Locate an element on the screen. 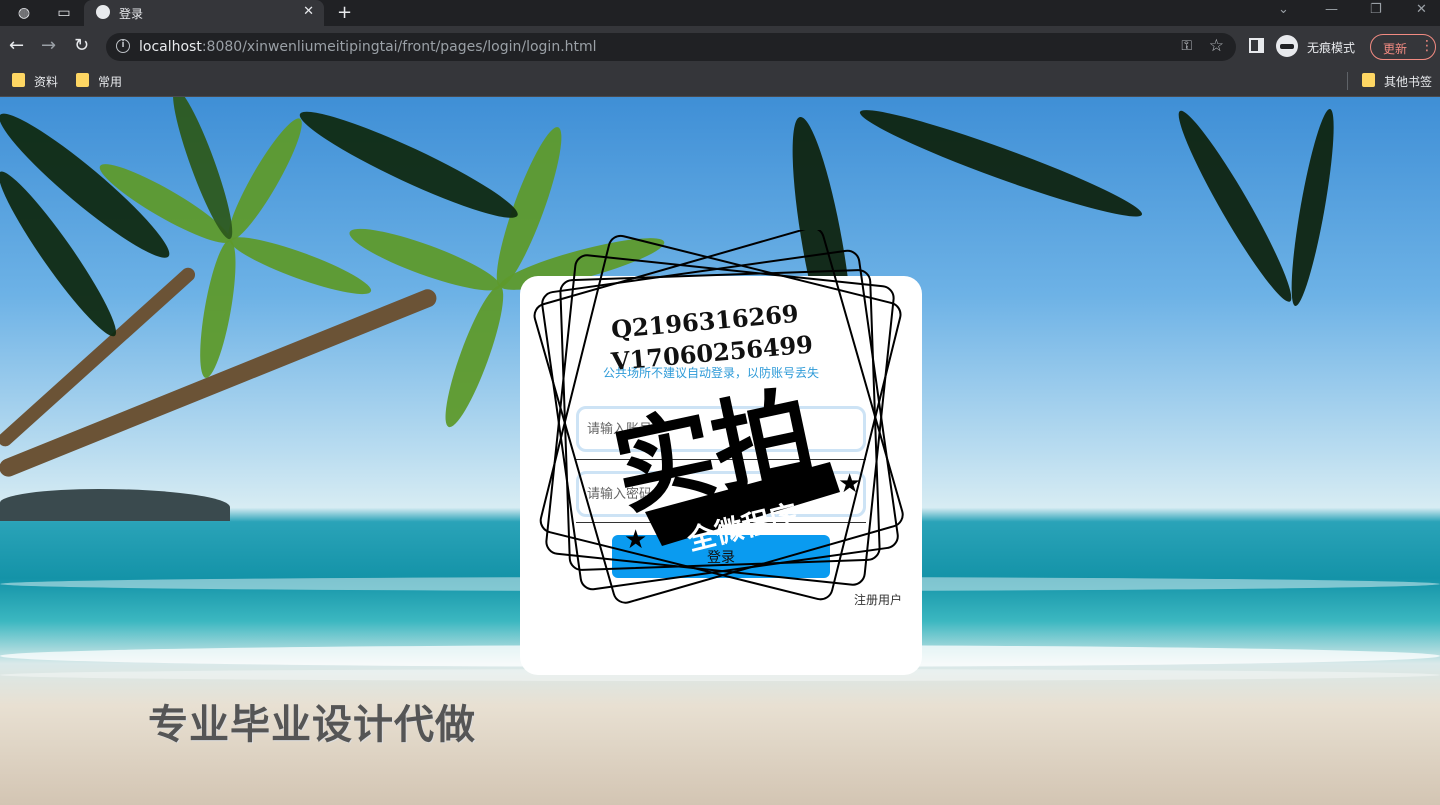 The image size is (1440, 805). close-window-button: ✕ is located at coordinates (1421, 9).